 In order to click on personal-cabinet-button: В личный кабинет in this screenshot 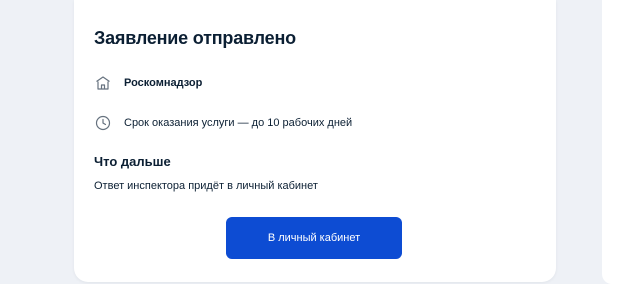, I will do `click(314, 238)`.